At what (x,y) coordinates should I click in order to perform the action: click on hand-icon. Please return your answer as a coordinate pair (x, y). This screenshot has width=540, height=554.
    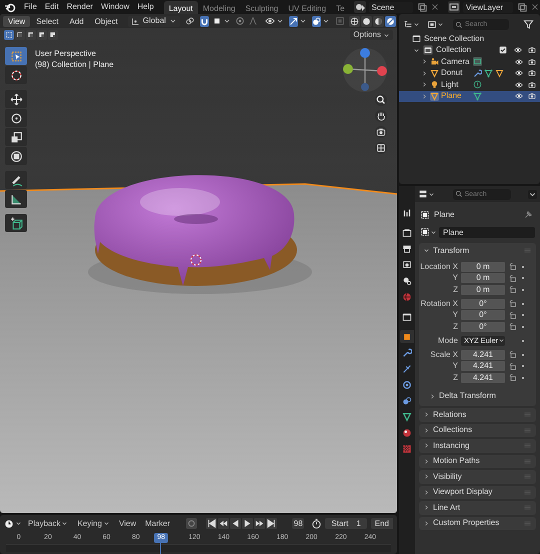
    Looking at the image, I should click on (381, 116).